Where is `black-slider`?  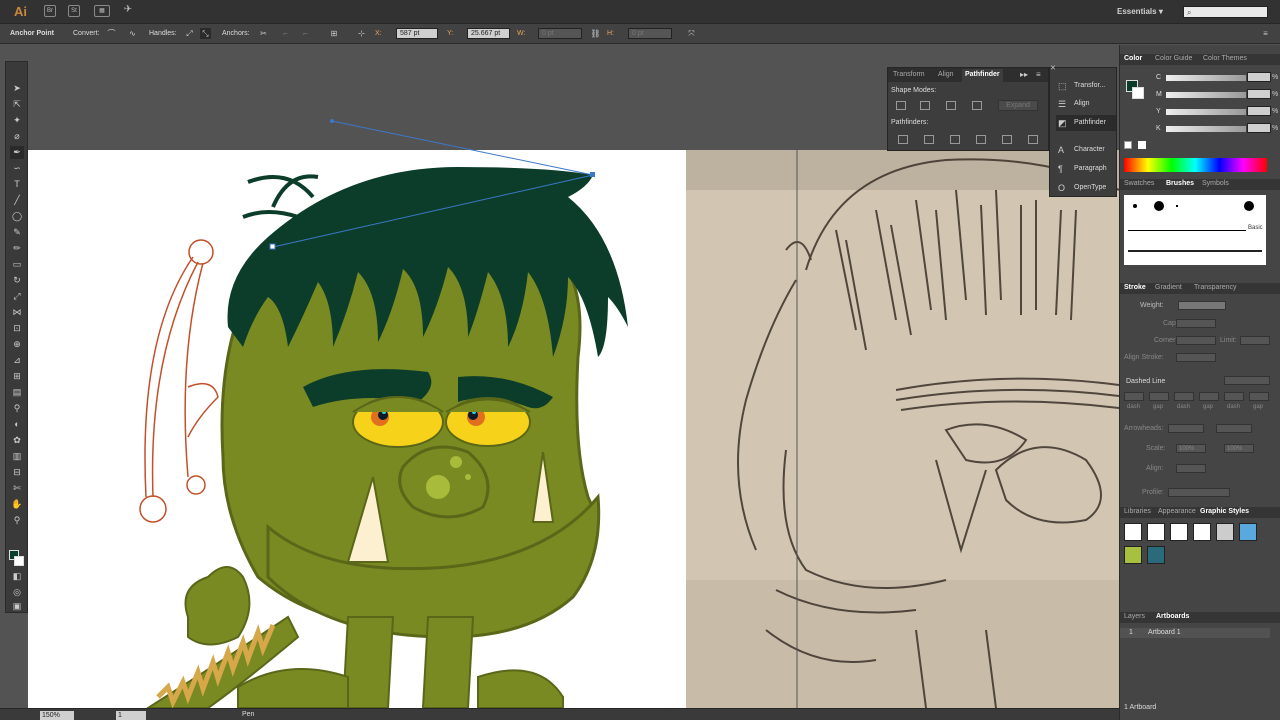 black-slider is located at coordinates (1206, 129).